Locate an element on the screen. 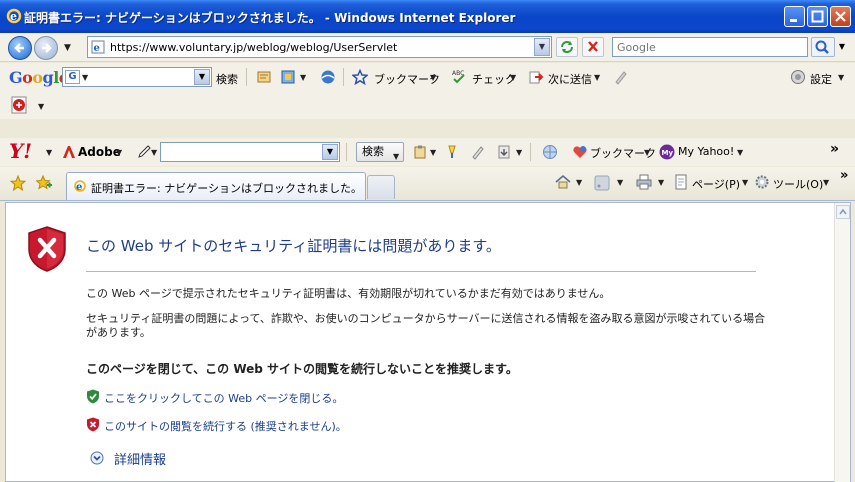 The width and height of the screenshot is (855, 482). print-icon is located at coordinates (644, 182).